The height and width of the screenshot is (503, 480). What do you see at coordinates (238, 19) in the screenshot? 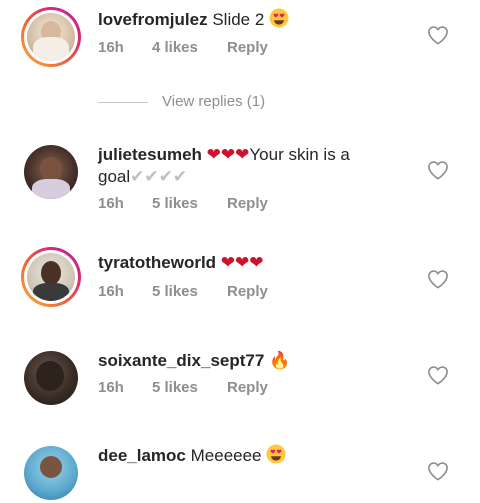
I see `comment-text: Slide 2` at bounding box center [238, 19].